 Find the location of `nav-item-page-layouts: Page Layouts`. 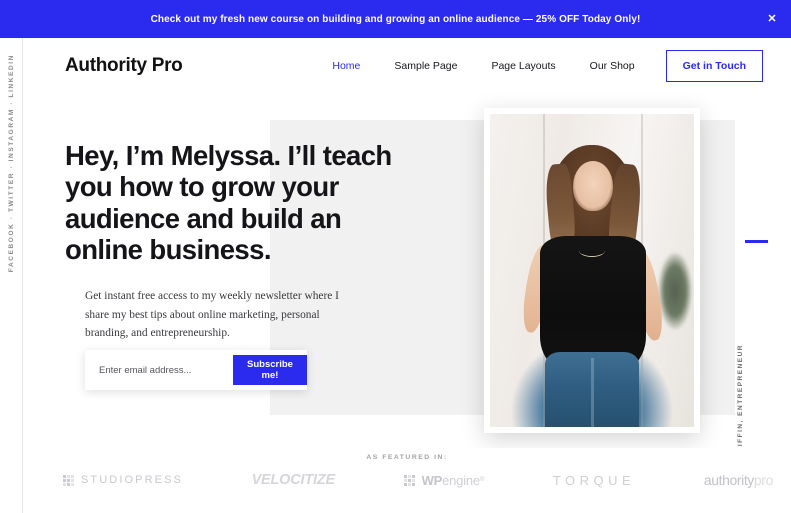

nav-item-page-layouts: Page Layouts is located at coordinates (523, 66).